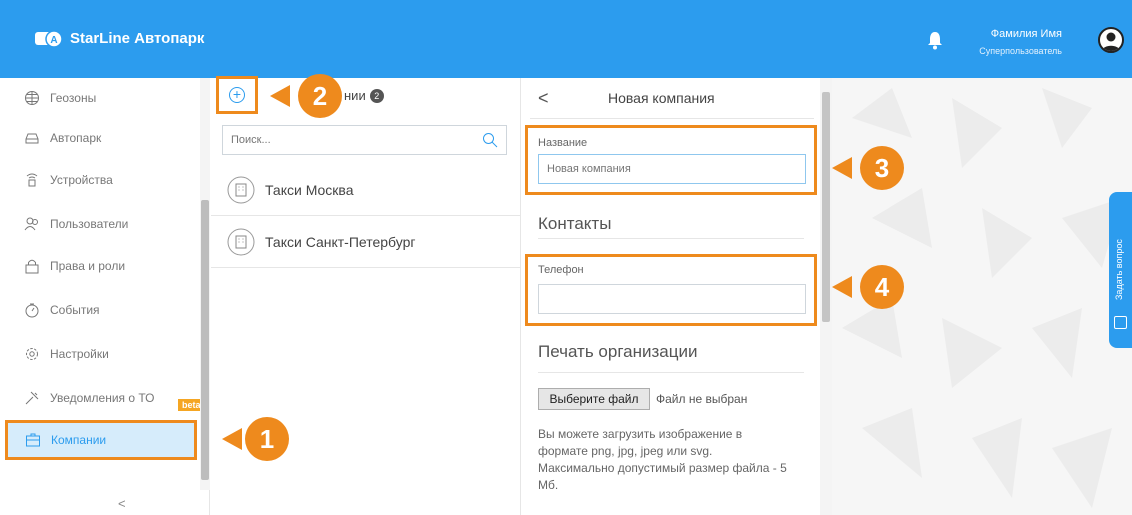 This screenshot has width=1132, height=515. Describe the element at coordinates (75, 310) in the screenshot. I see `sidebar-item-label: События` at that location.